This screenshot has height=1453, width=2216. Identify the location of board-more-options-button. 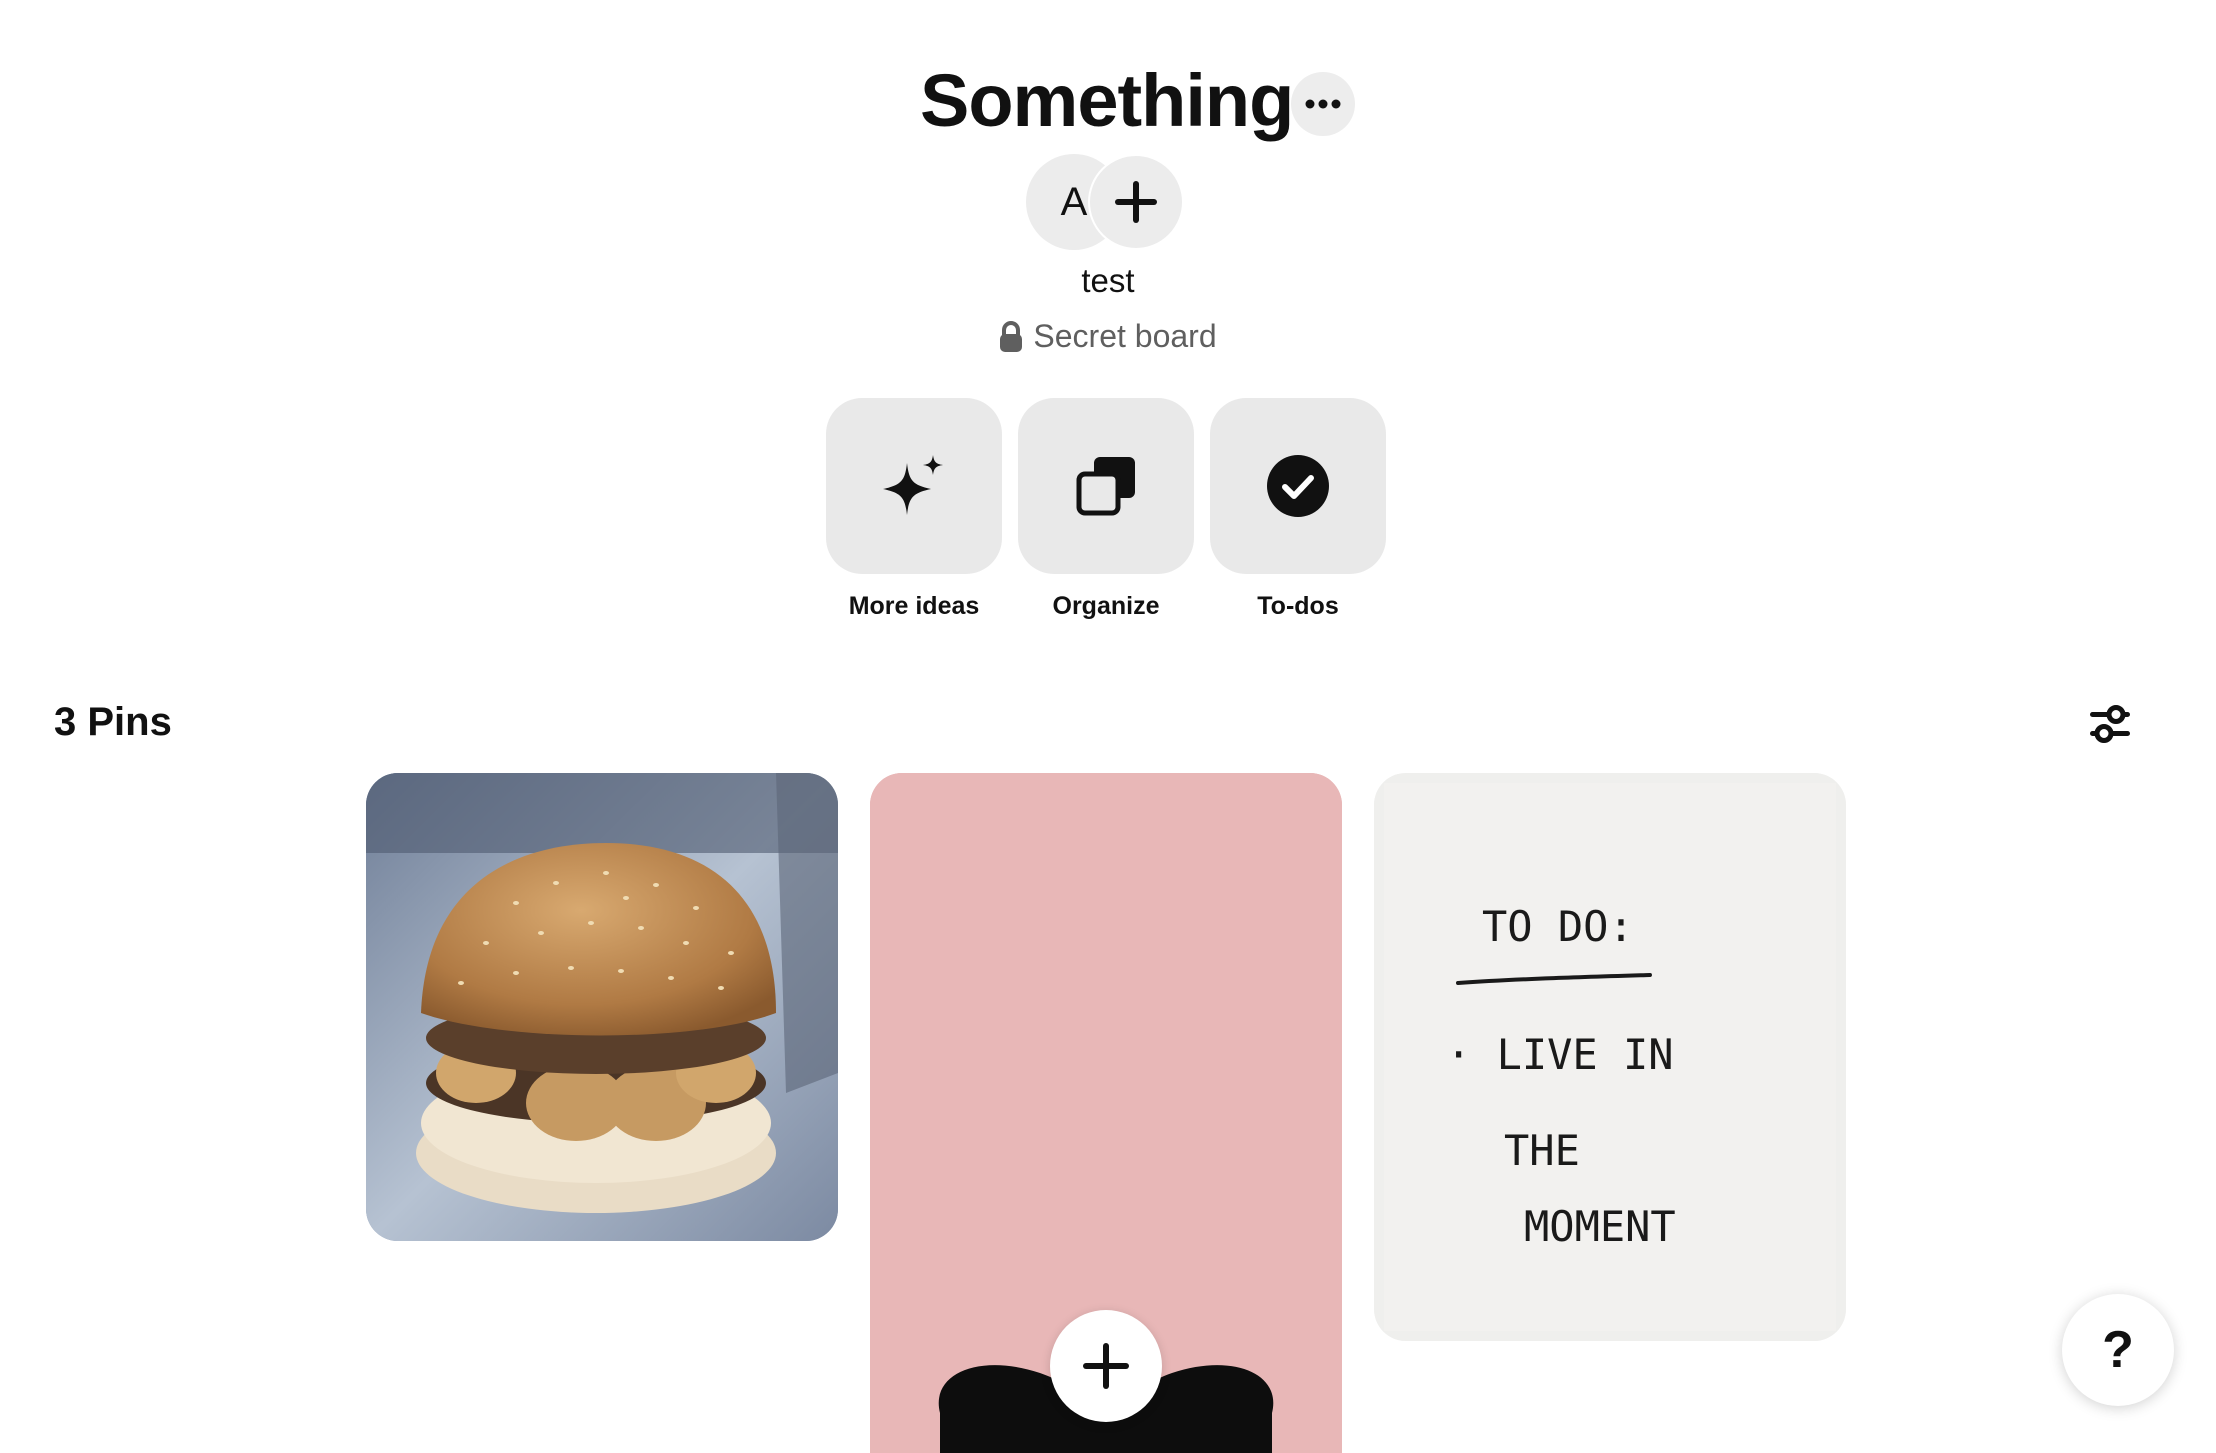
(1323, 104).